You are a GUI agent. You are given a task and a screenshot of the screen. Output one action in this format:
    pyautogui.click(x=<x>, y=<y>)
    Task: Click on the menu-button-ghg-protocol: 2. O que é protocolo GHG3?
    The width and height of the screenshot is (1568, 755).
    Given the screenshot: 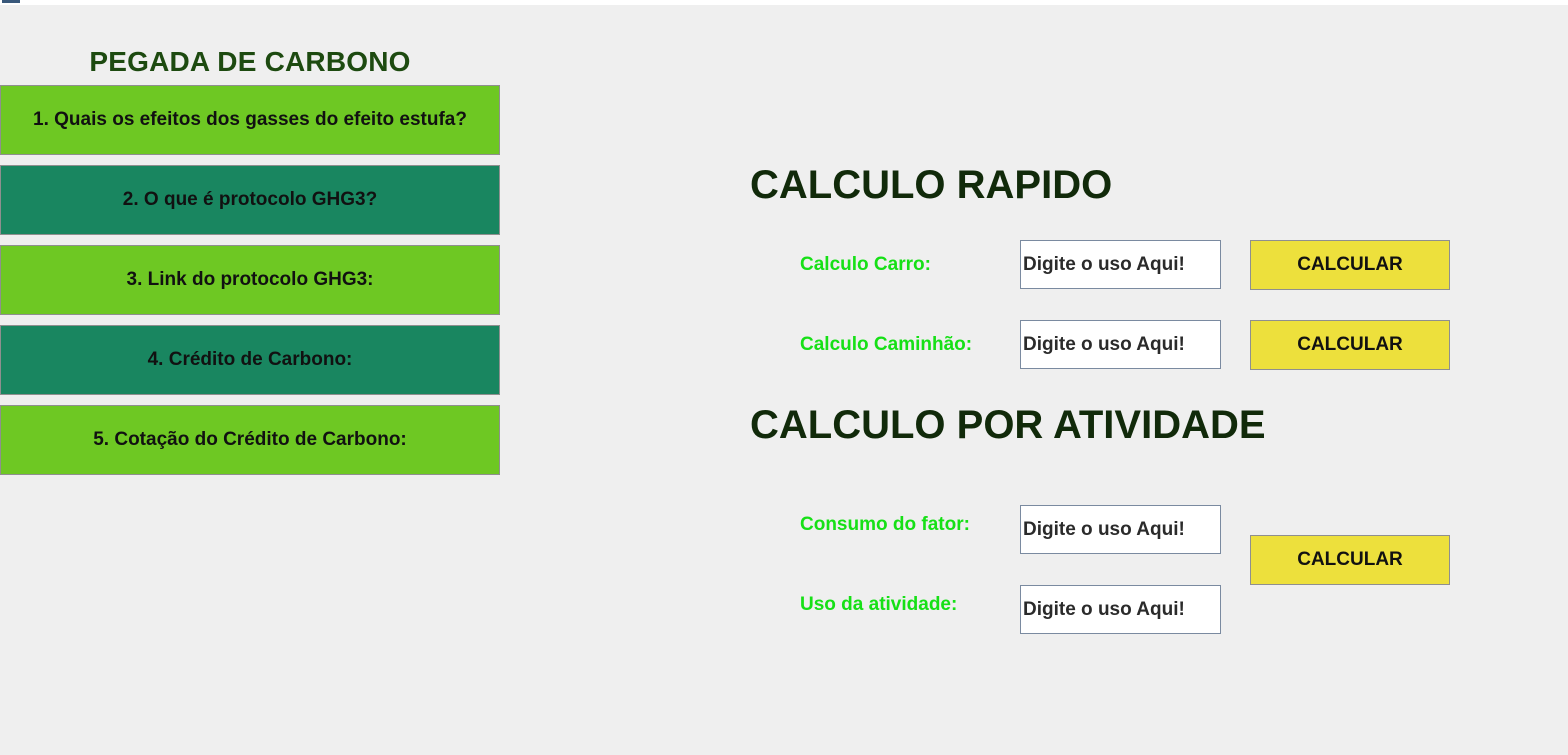 What is the action you would take?
    pyautogui.click(x=250, y=200)
    